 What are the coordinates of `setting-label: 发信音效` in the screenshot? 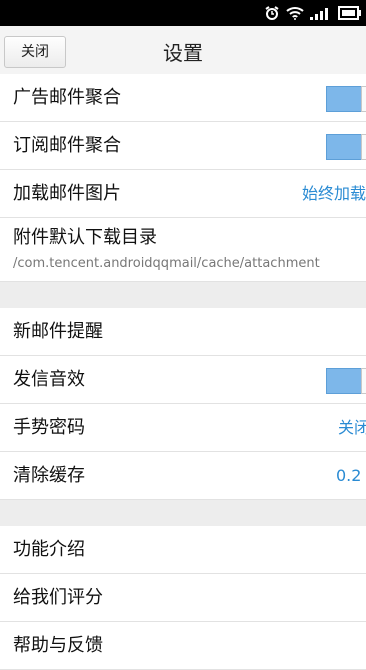 It's located at (49, 379).